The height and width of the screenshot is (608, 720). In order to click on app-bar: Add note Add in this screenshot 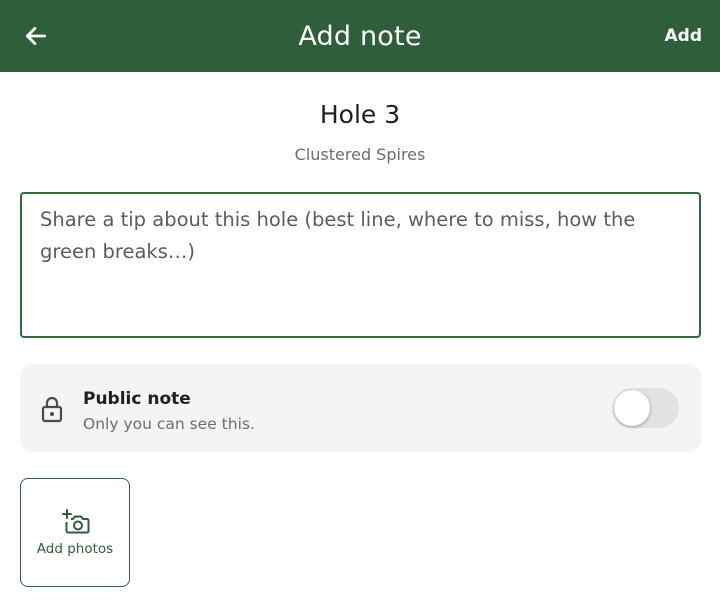, I will do `click(360, 36)`.